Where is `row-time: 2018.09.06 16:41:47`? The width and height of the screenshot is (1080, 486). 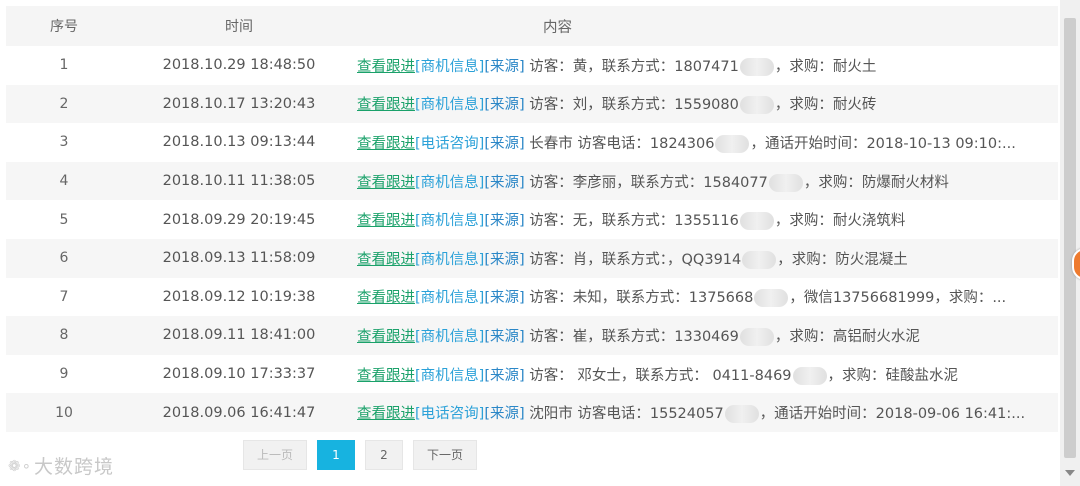
row-time: 2018.09.06 16:41:47 is located at coordinates (239, 412).